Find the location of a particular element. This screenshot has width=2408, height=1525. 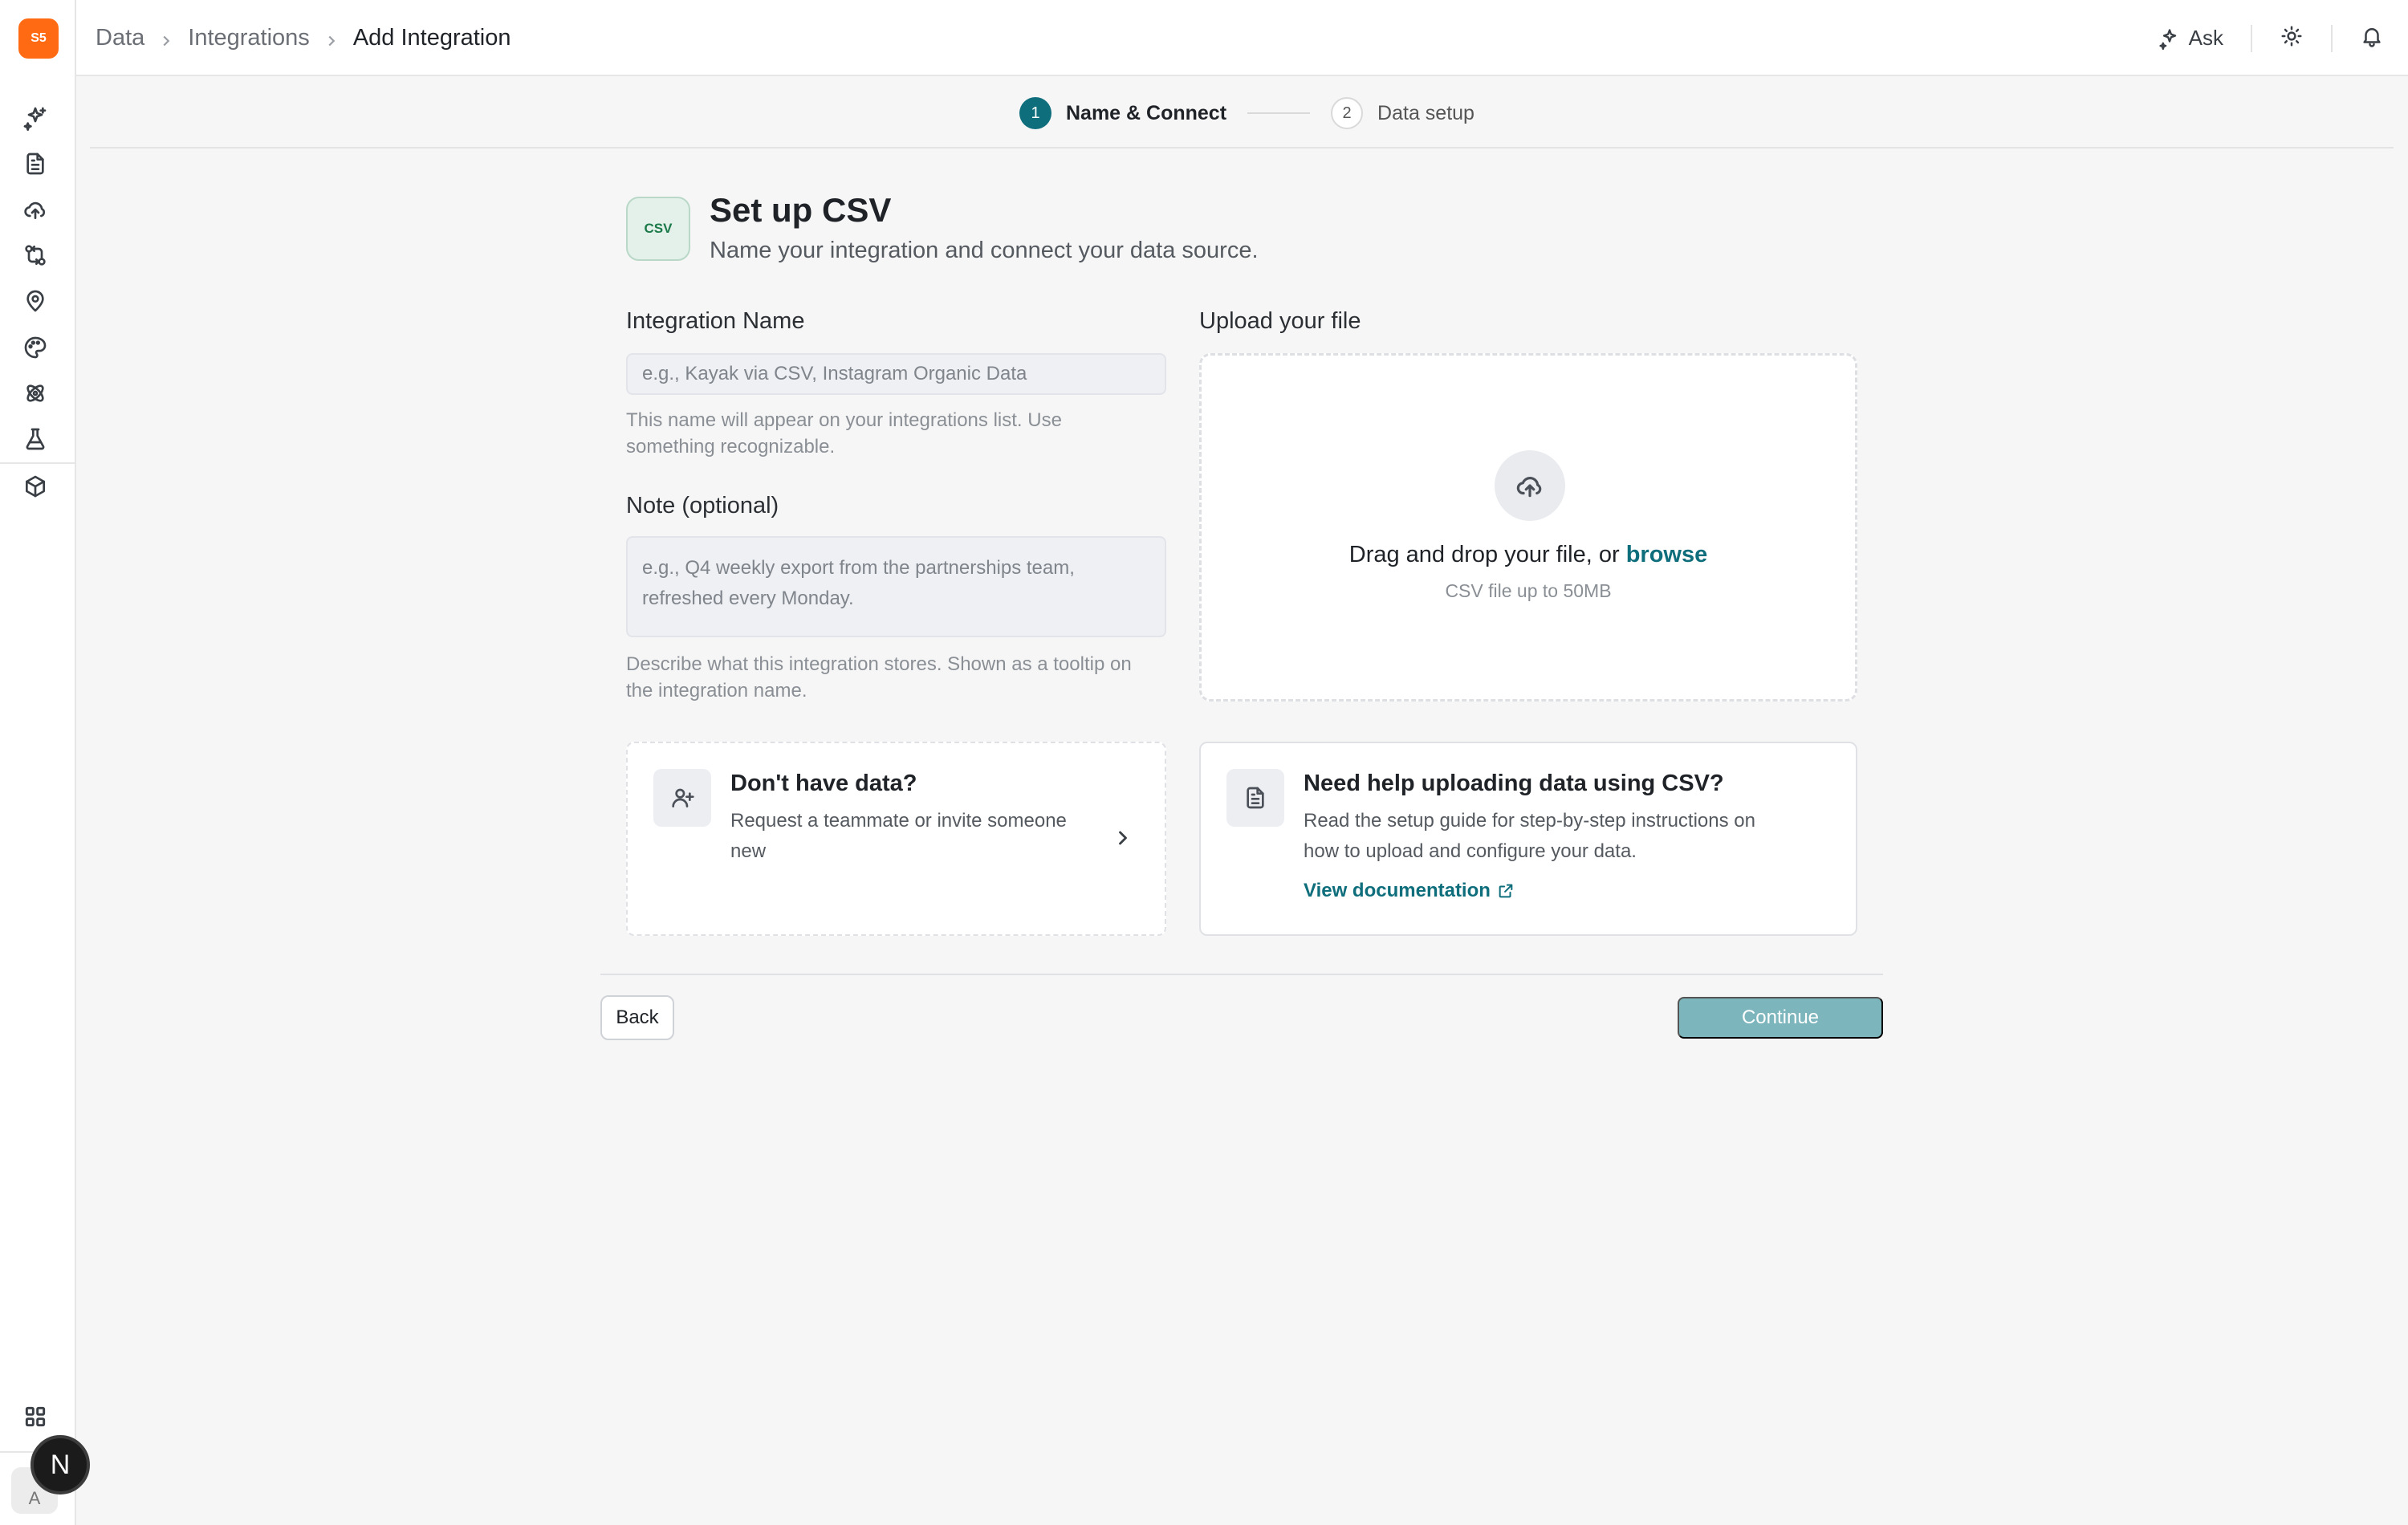

atom-icon is located at coordinates (35, 393).